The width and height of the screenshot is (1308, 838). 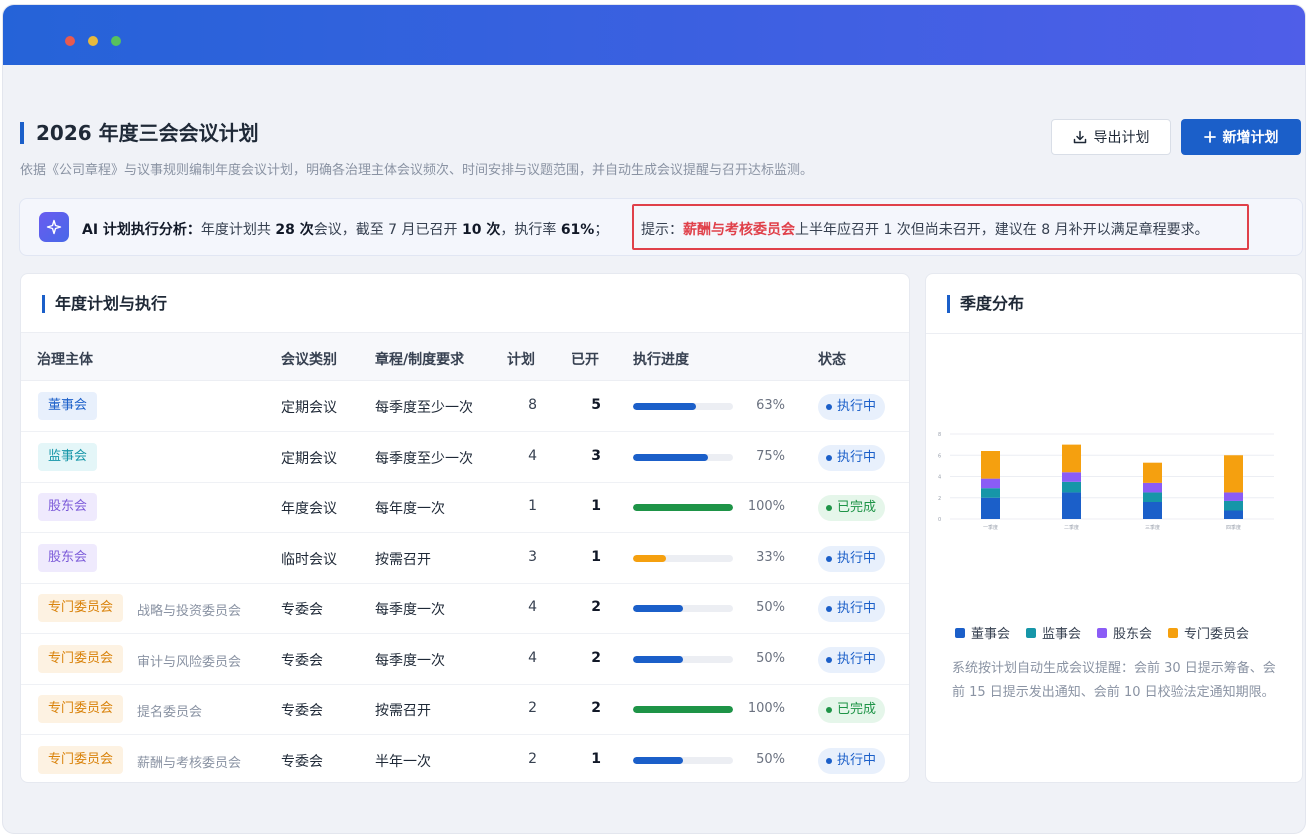 What do you see at coordinates (54, 227) in the screenshot?
I see `sparkle-icon` at bounding box center [54, 227].